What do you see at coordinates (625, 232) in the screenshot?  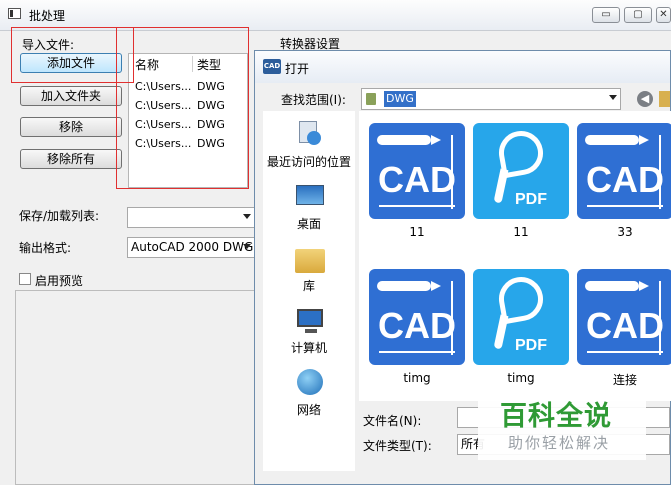 I see `file-name: 33` at bounding box center [625, 232].